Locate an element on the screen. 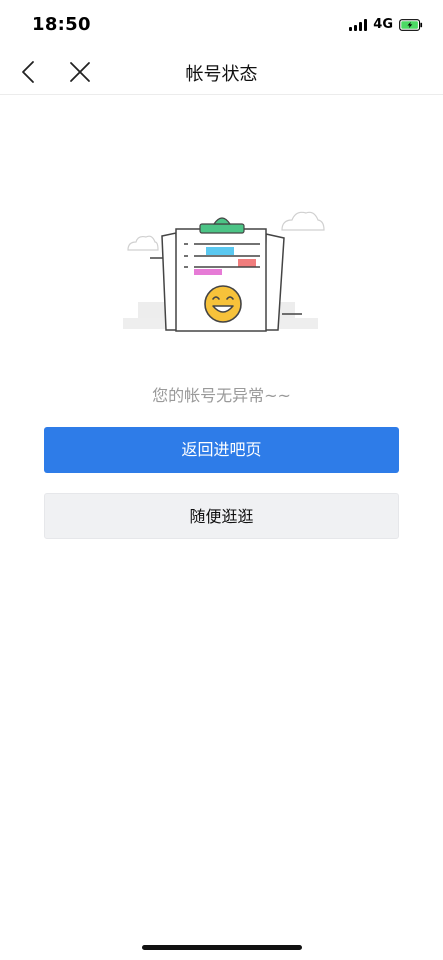 Image resolution: width=443 pixels, height=960 pixels. status-indicators: 4G is located at coordinates (386, 24).